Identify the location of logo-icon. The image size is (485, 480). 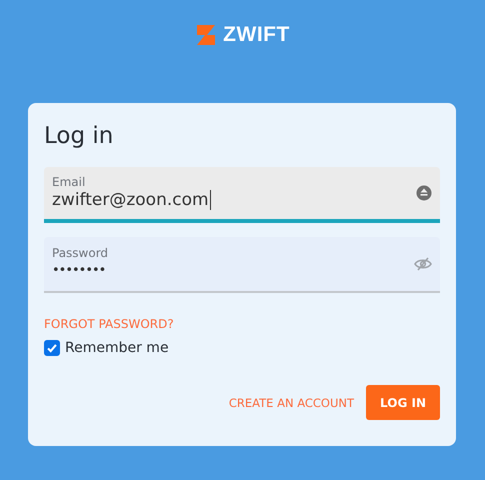
(206, 35).